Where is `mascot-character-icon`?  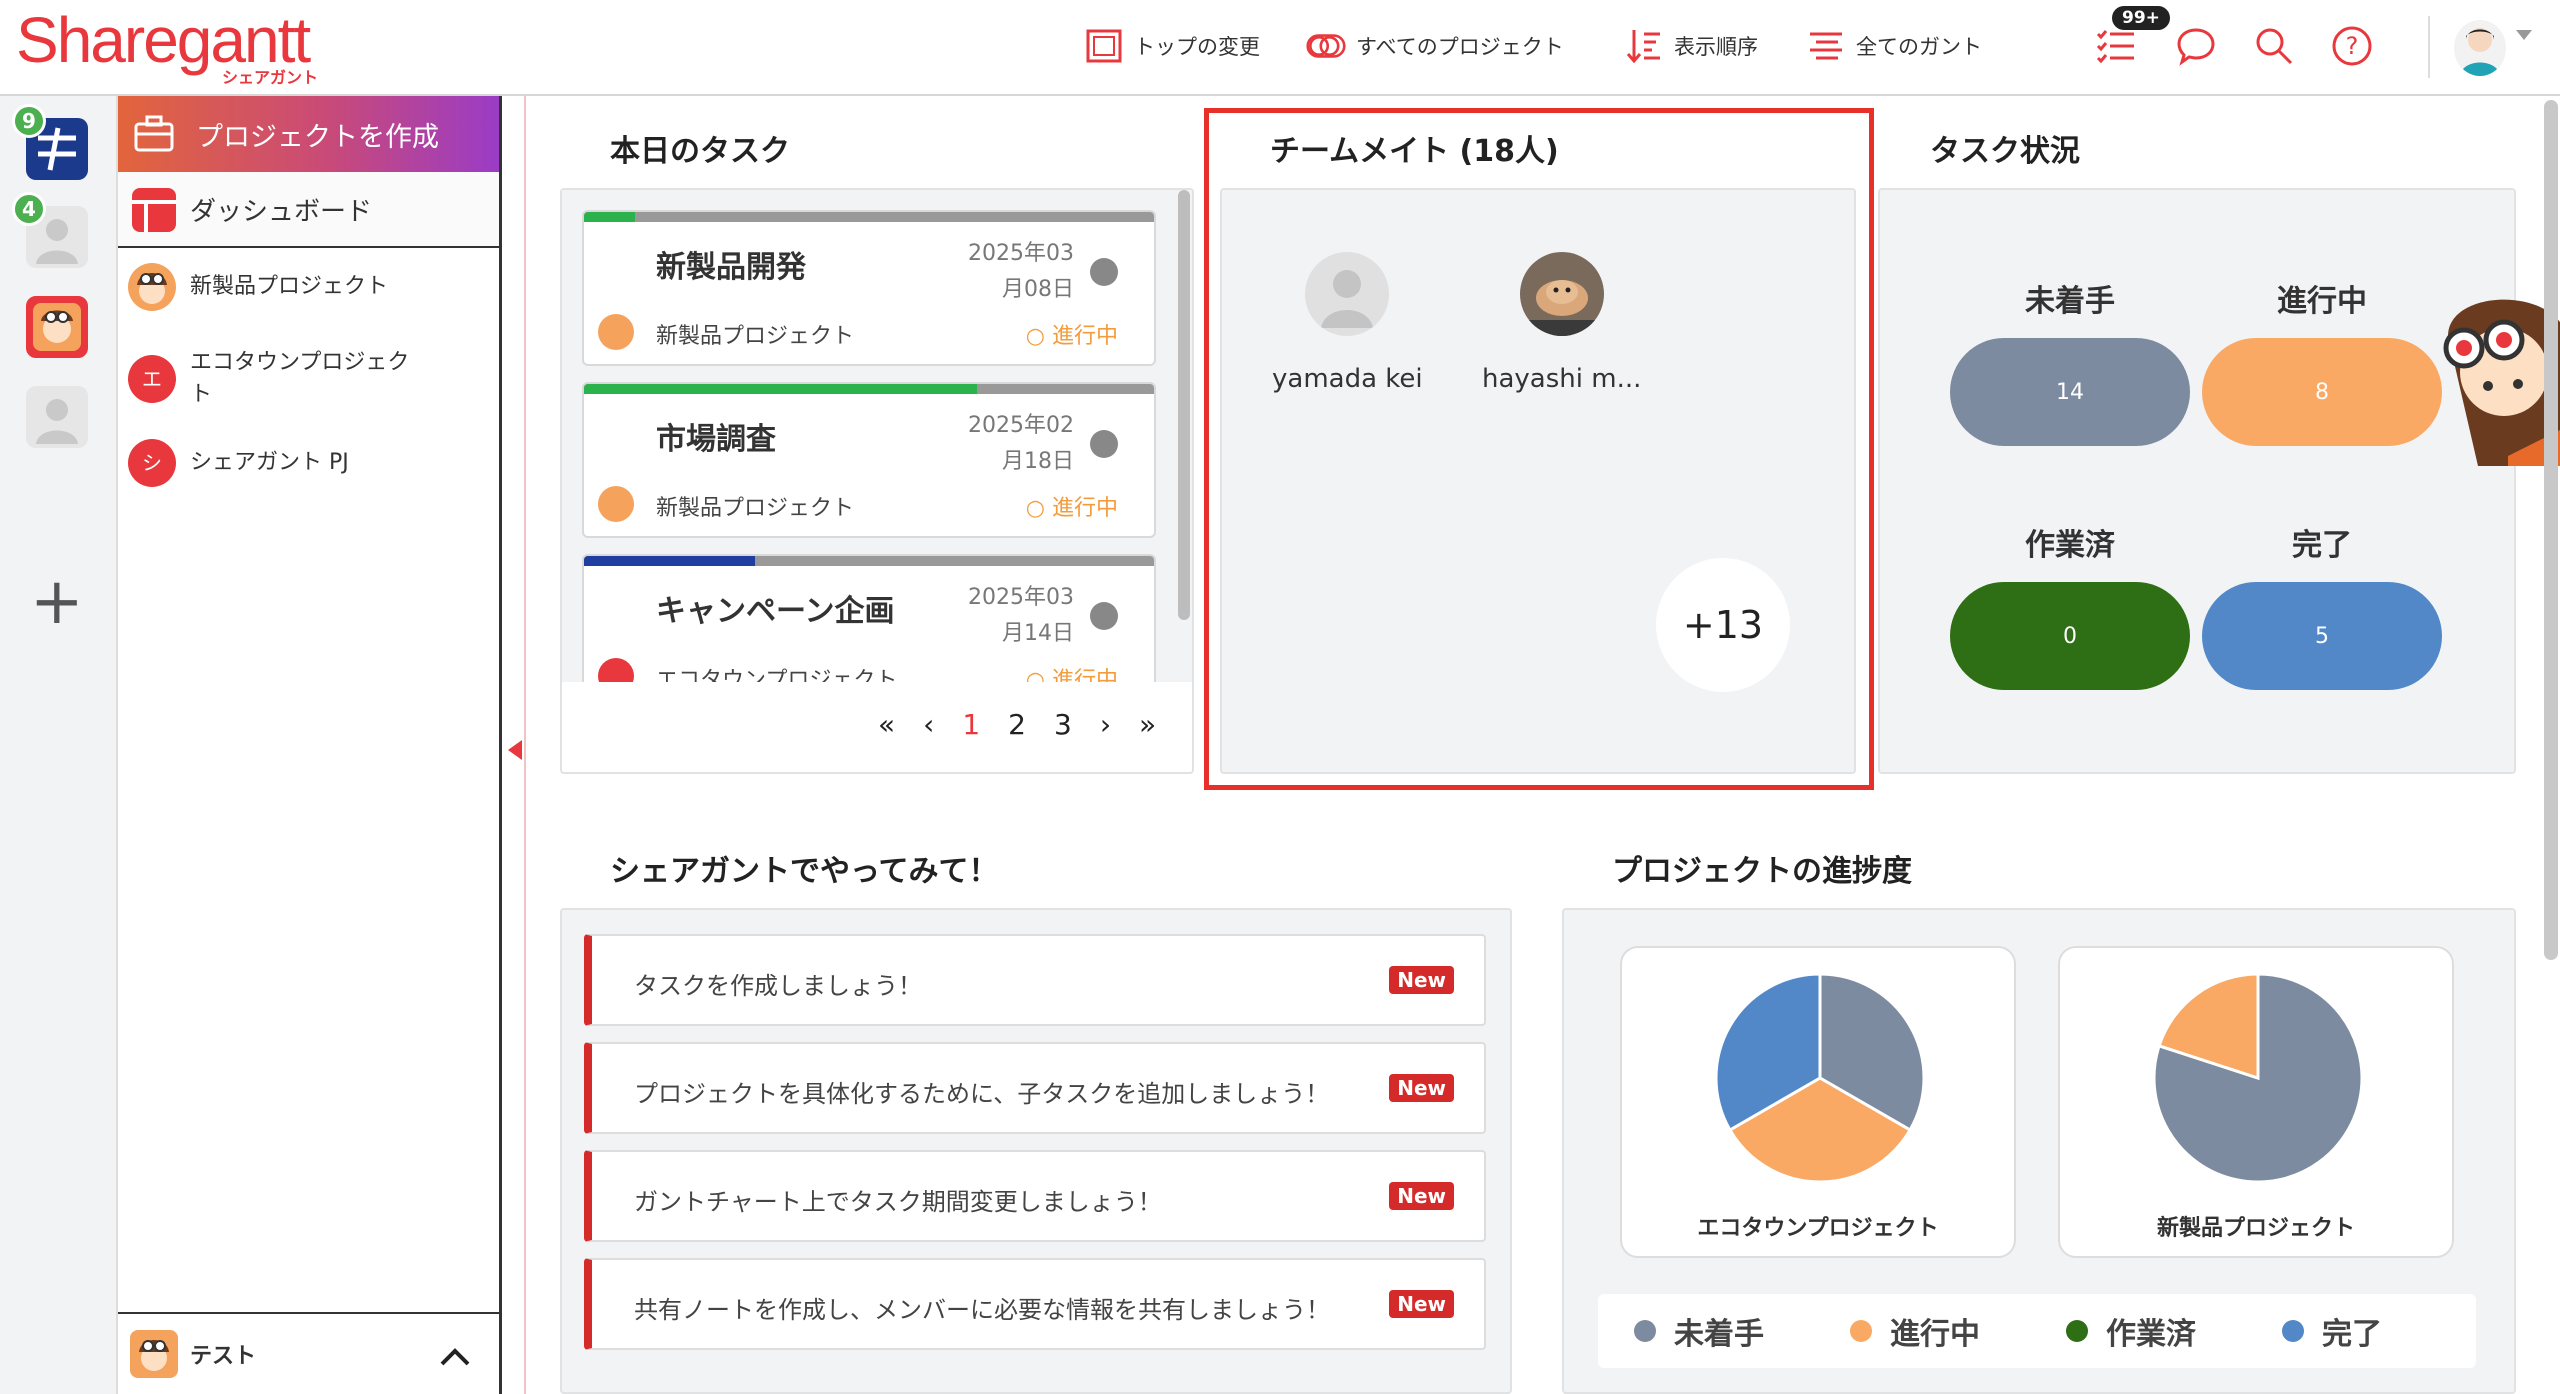 mascot-character-icon is located at coordinates (2489, 371).